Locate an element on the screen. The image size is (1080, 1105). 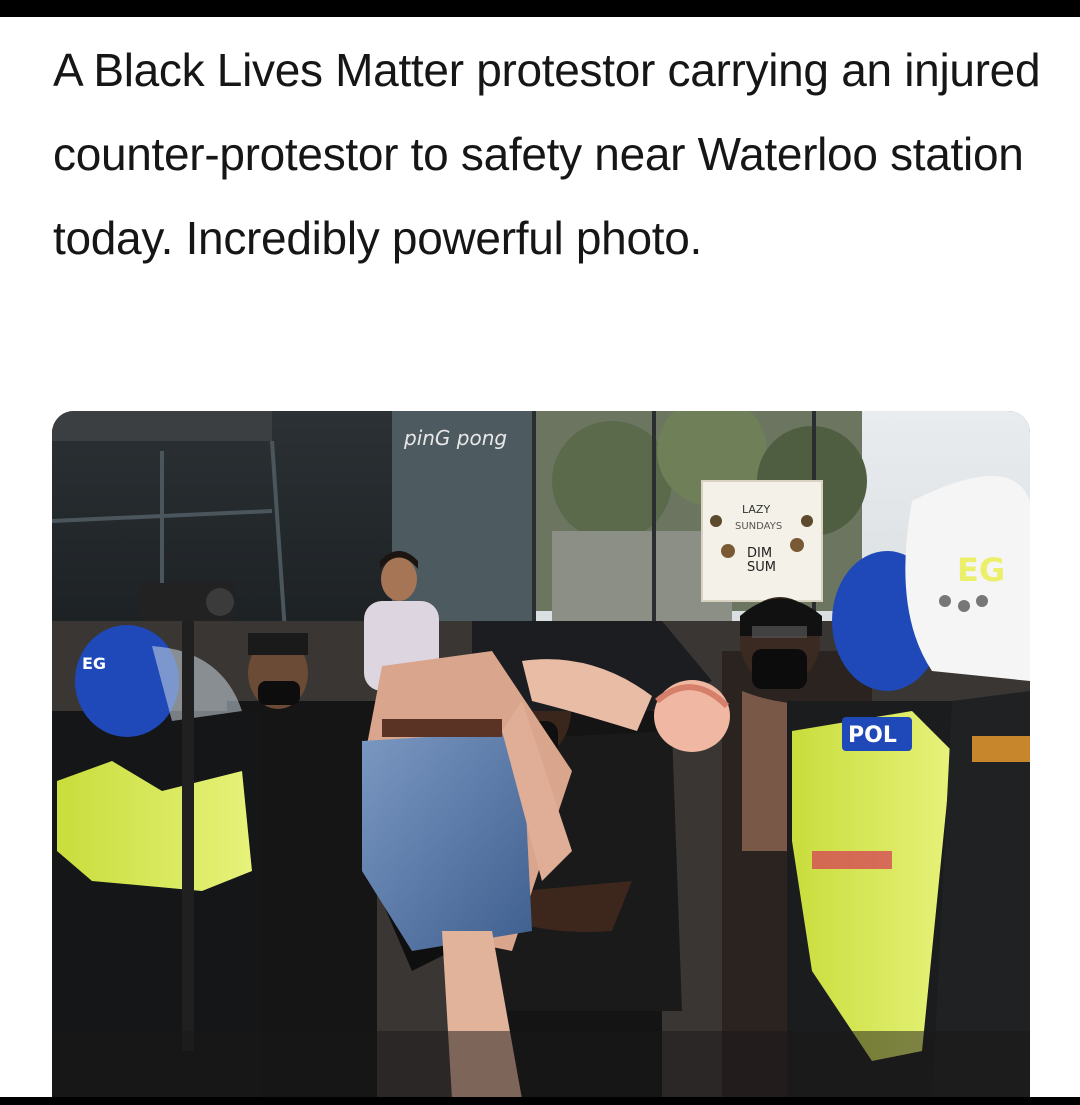
svg-text: SUM is located at coordinates (761, 567).